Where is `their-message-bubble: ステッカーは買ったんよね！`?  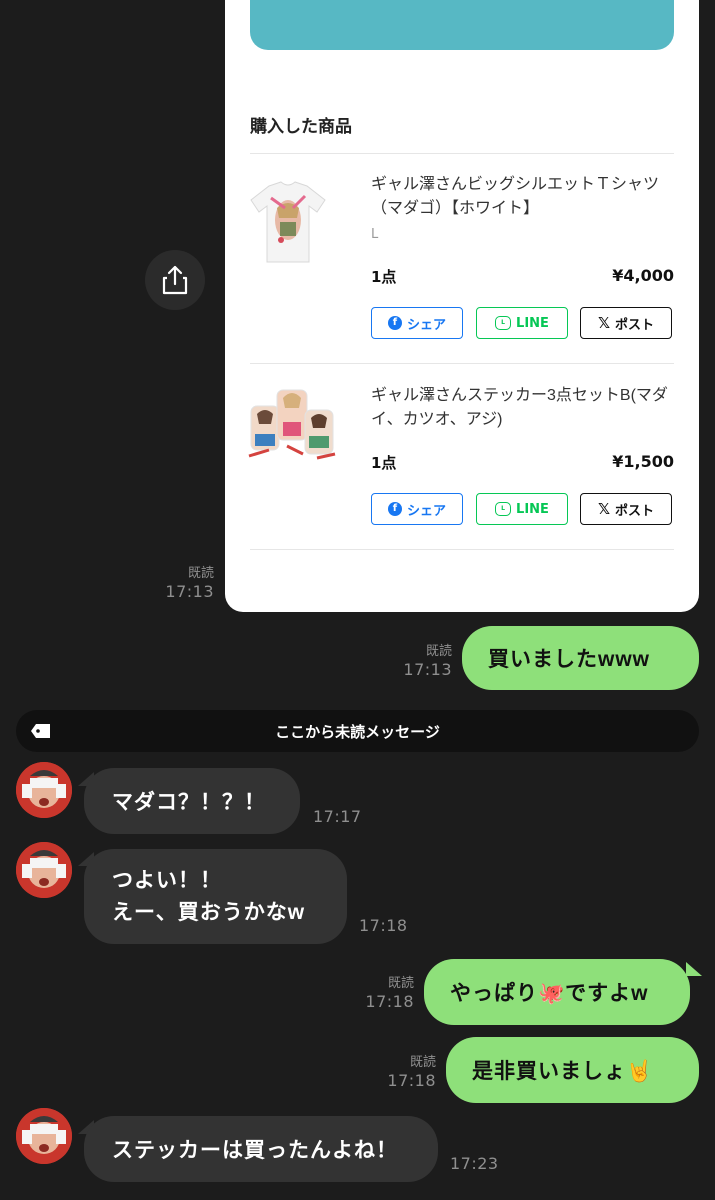 their-message-bubble: ステッカーは買ったんよね！ is located at coordinates (261, 1149).